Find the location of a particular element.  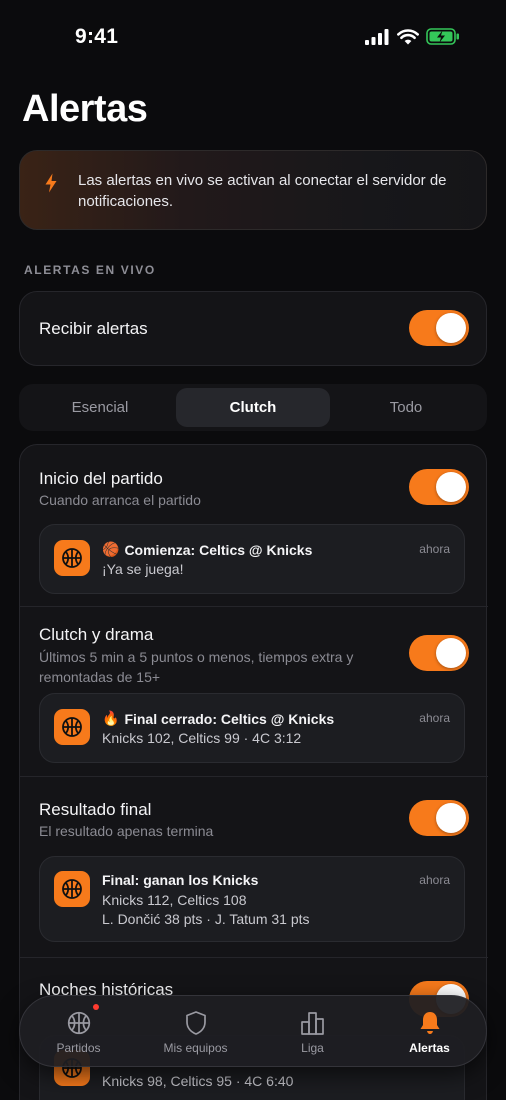

status-icons is located at coordinates (412, 36).